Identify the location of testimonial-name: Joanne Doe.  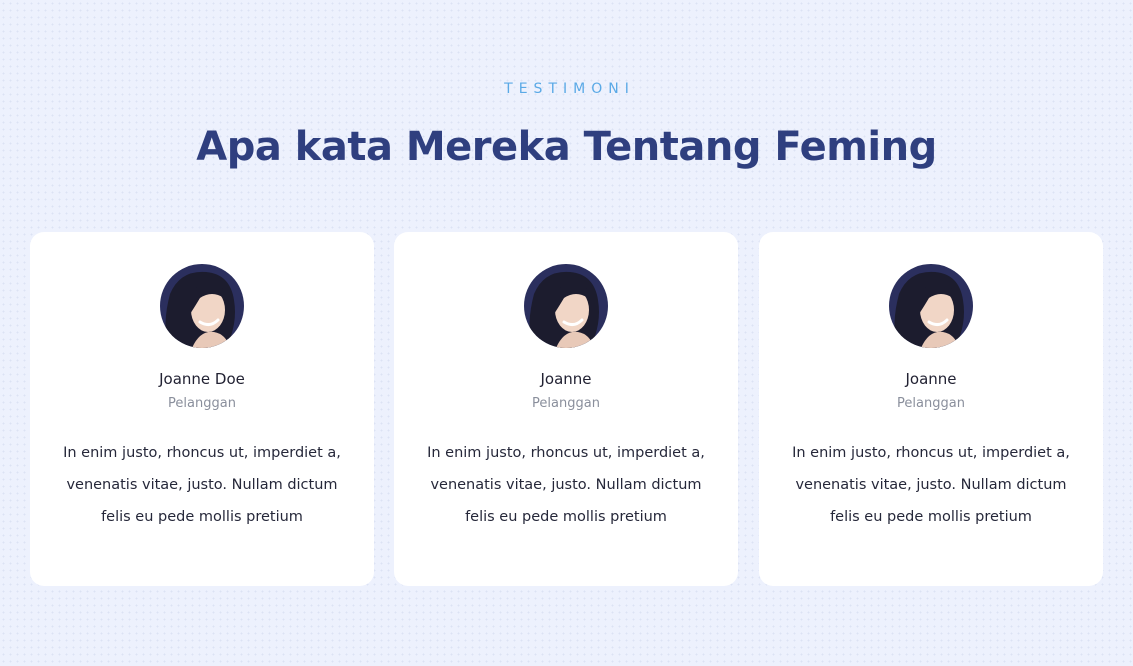
(202, 379).